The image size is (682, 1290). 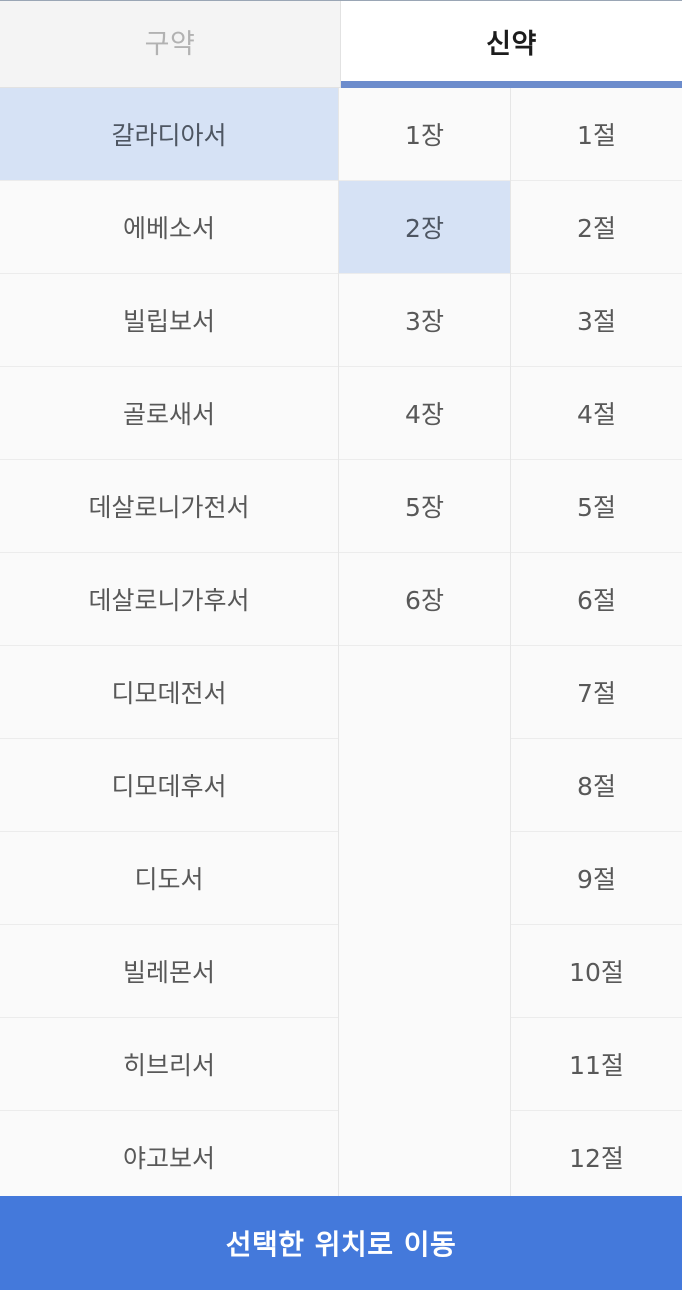 What do you see at coordinates (596, 785) in the screenshot?
I see `verse-cell: 8절` at bounding box center [596, 785].